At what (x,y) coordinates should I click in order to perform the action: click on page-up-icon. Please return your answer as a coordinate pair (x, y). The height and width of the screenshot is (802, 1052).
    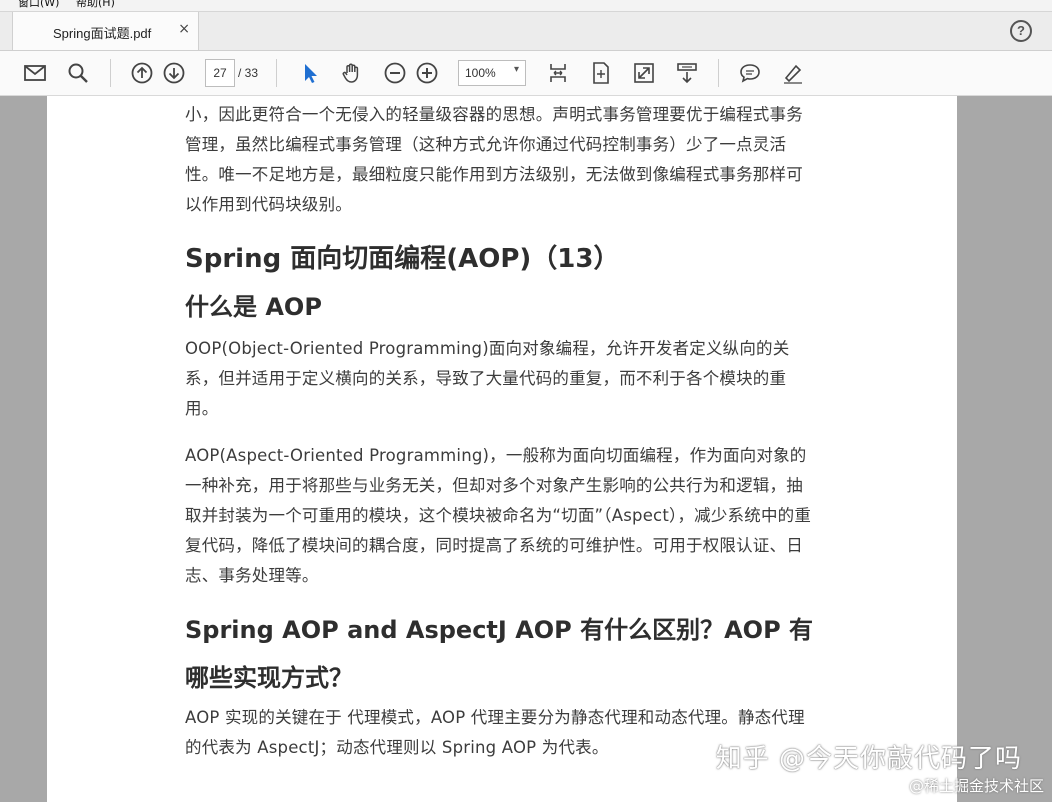
    Looking at the image, I should click on (142, 73).